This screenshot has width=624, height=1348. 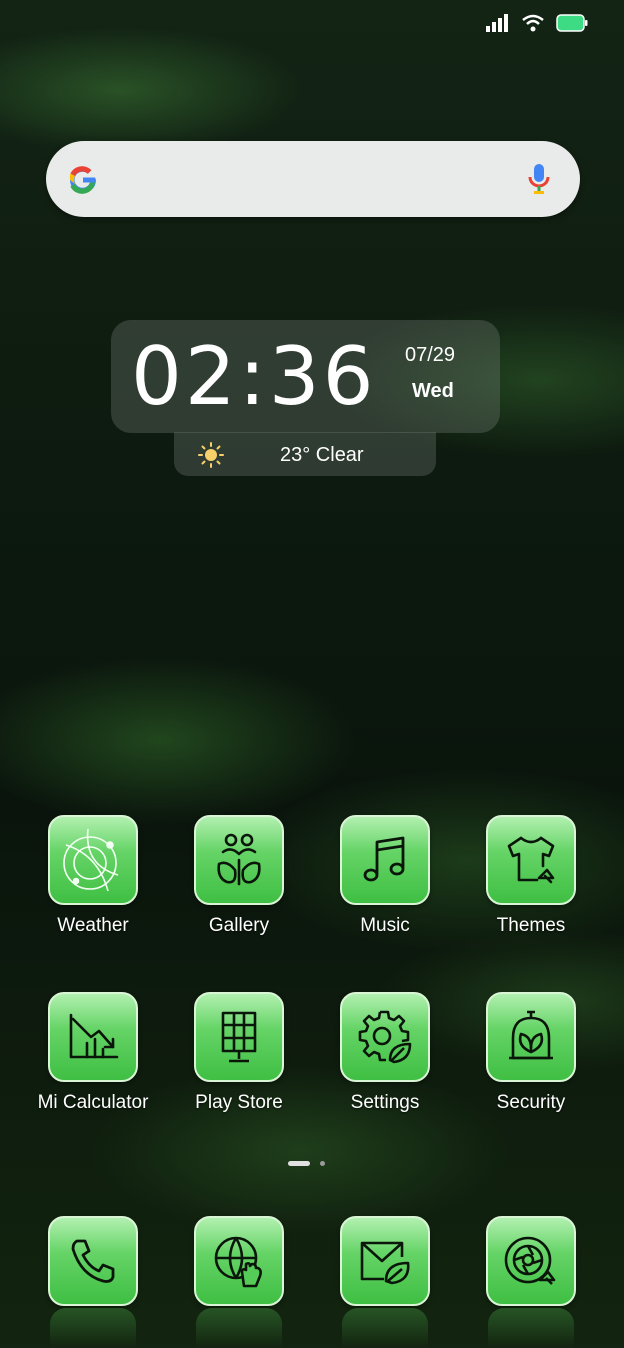 I want to click on dock-messages, so click(x=385, y=1261).